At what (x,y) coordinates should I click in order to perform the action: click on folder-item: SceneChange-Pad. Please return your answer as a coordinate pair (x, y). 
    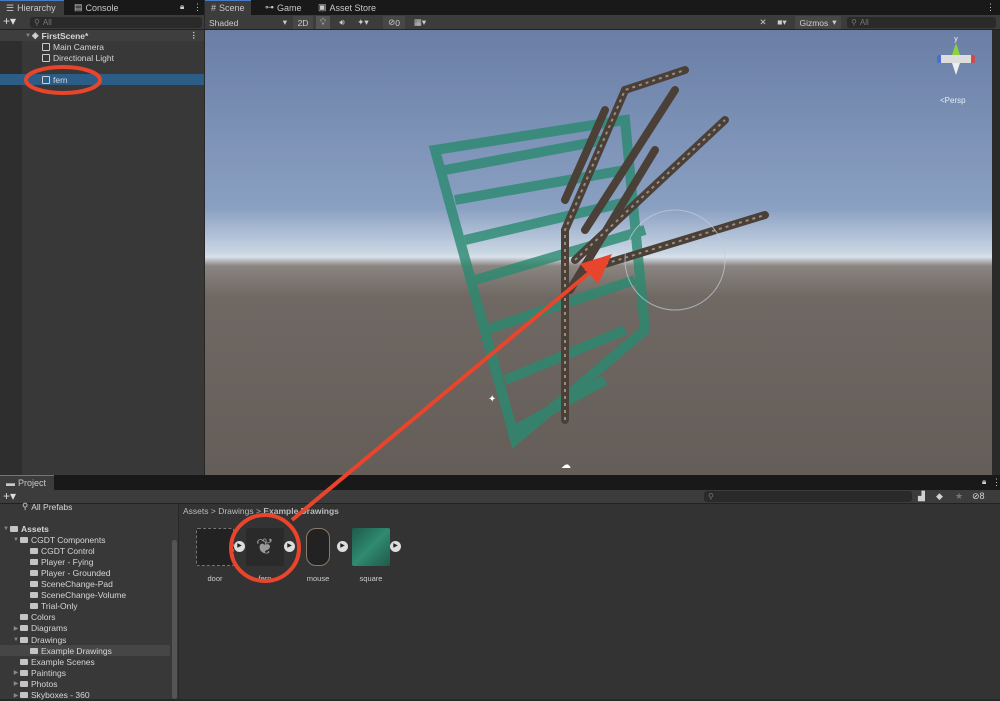
    Looking at the image, I should click on (85, 584).